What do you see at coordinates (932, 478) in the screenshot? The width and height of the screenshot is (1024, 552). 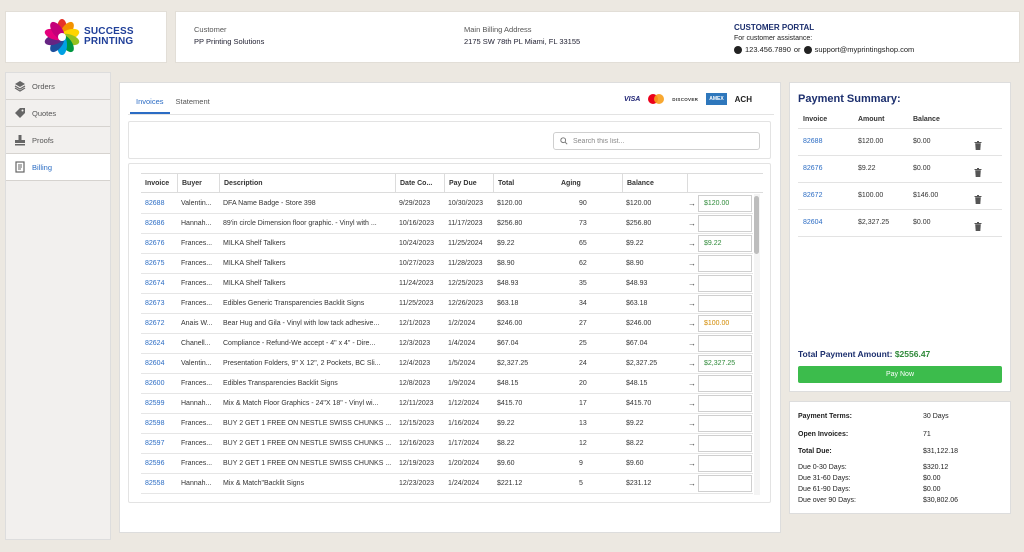 I see `due-bucket-value: $0.00` at bounding box center [932, 478].